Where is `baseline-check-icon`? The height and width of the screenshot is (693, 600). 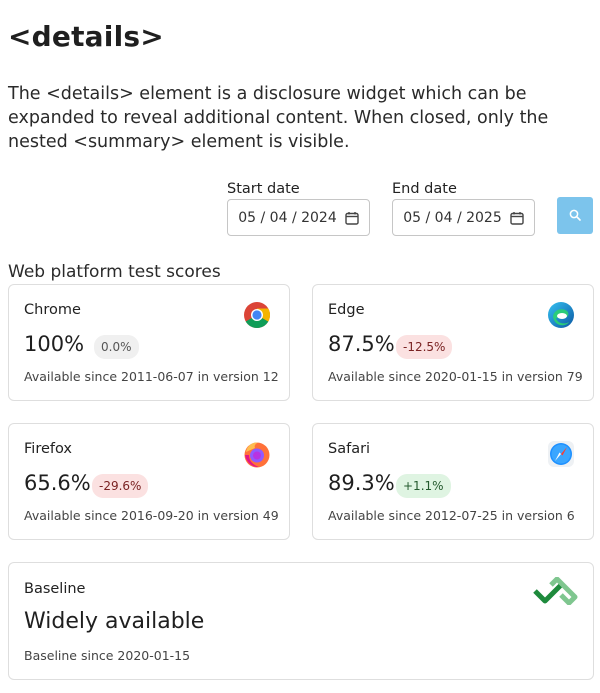
baseline-check-icon is located at coordinates (556, 592).